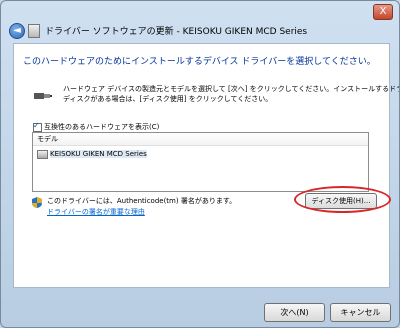 The width and height of the screenshot is (400, 328). Describe the element at coordinates (37, 202) in the screenshot. I see `shield-icon` at that location.